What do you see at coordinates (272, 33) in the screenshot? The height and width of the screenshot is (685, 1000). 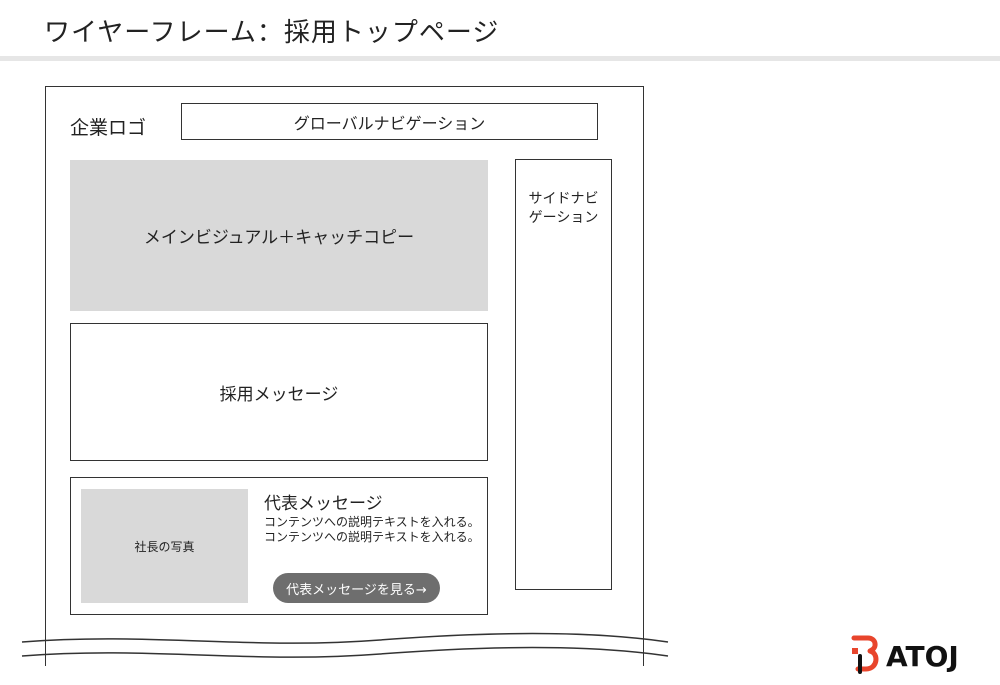 I see `page-title: ワイヤーフレーム：採用トップページ` at bounding box center [272, 33].